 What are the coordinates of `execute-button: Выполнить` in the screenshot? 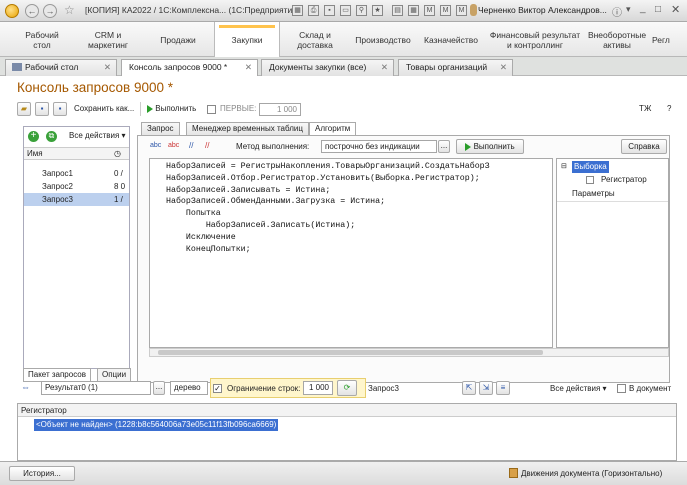 It's located at (171, 108).